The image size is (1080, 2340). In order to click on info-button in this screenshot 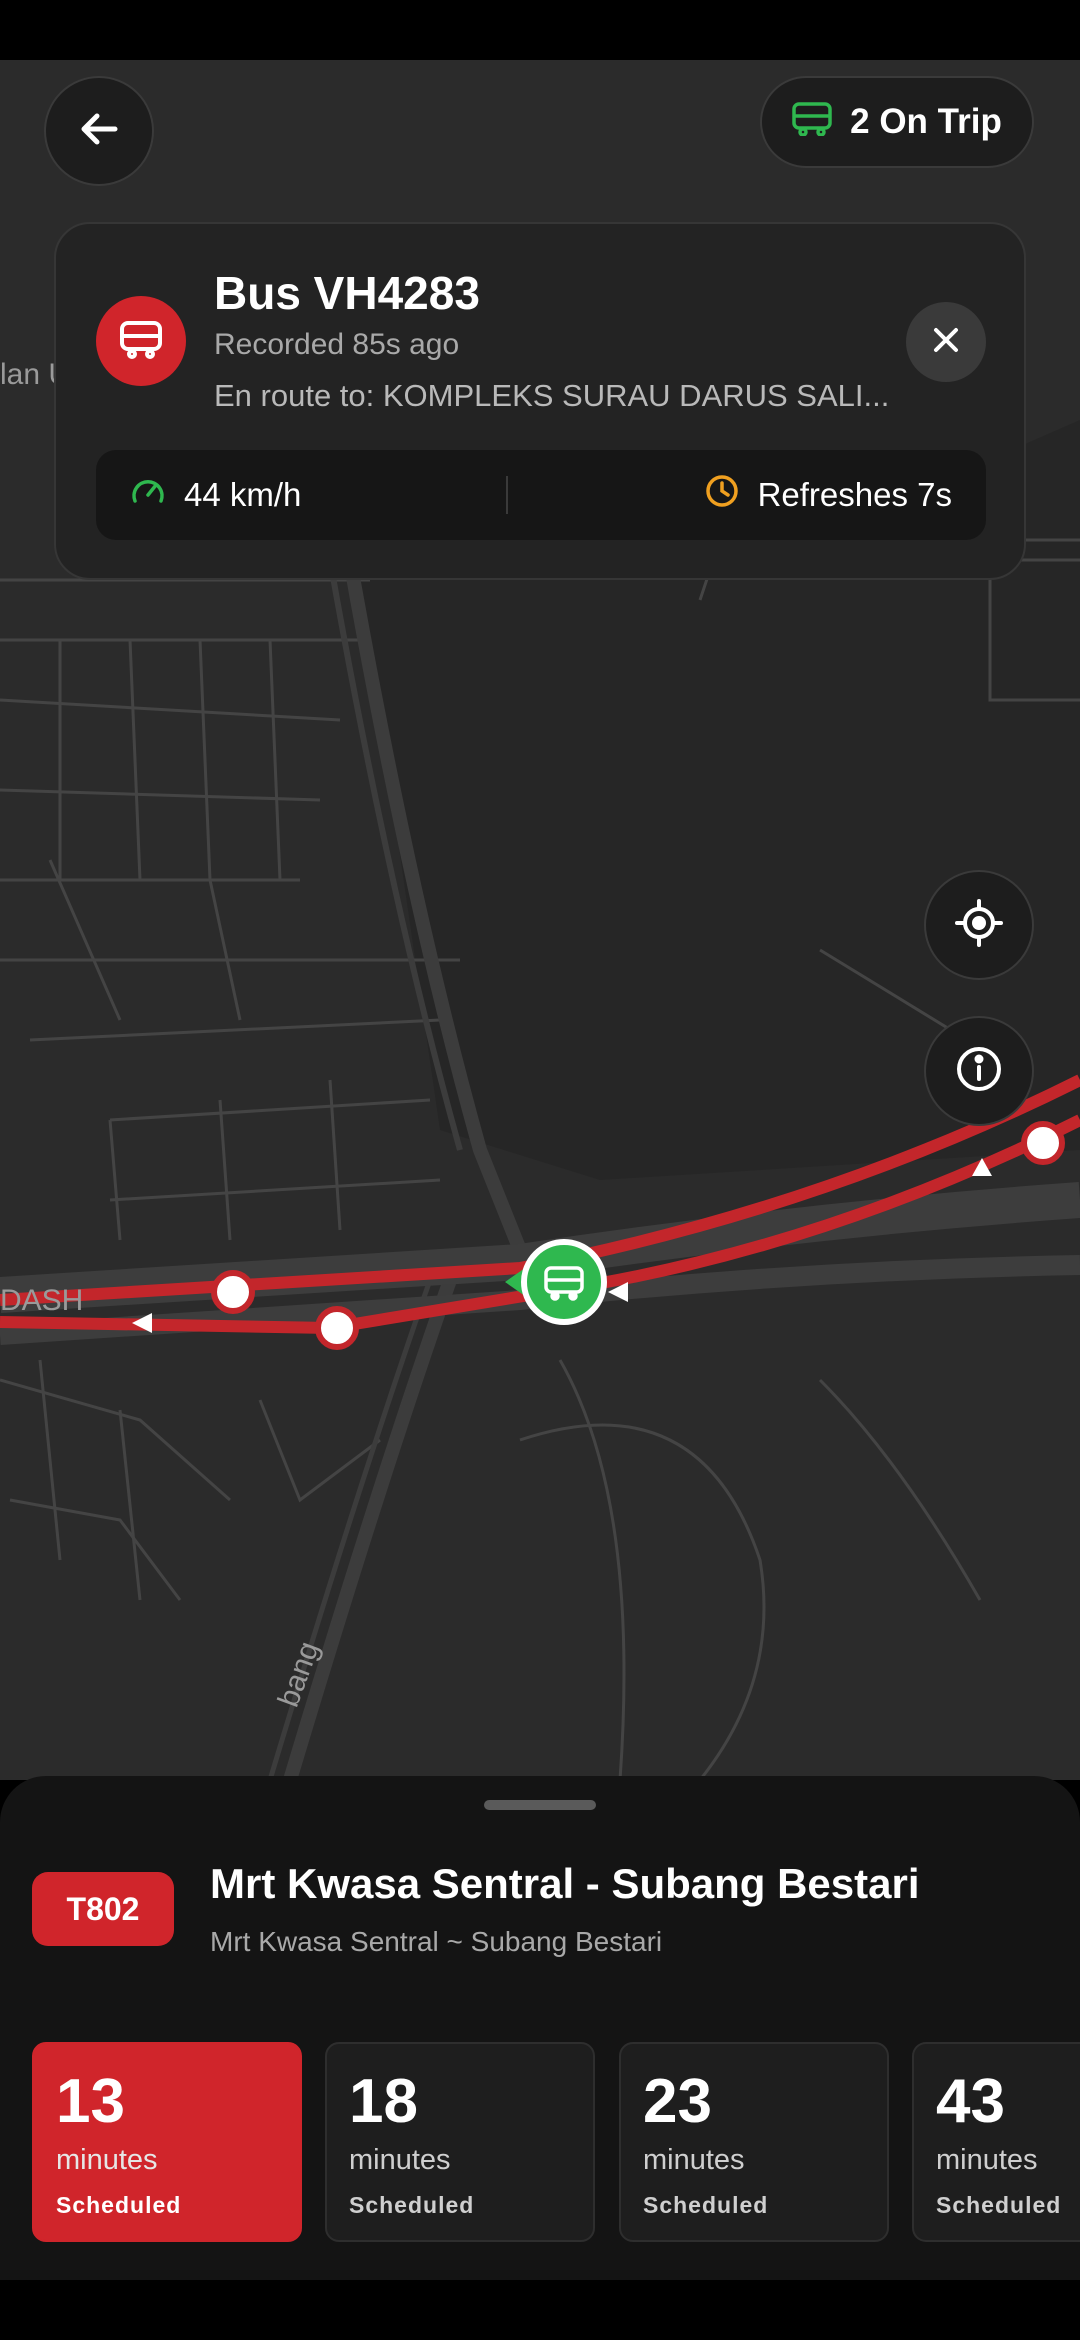, I will do `click(979, 1071)`.